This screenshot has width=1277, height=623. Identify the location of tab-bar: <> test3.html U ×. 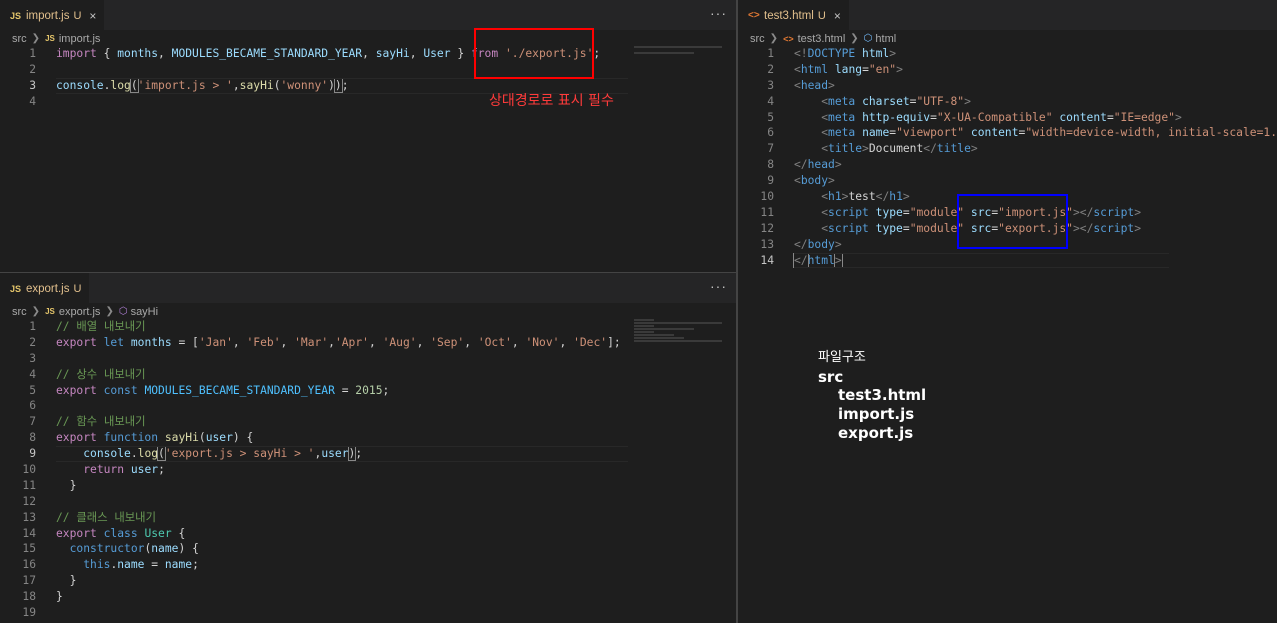
(1007, 15).